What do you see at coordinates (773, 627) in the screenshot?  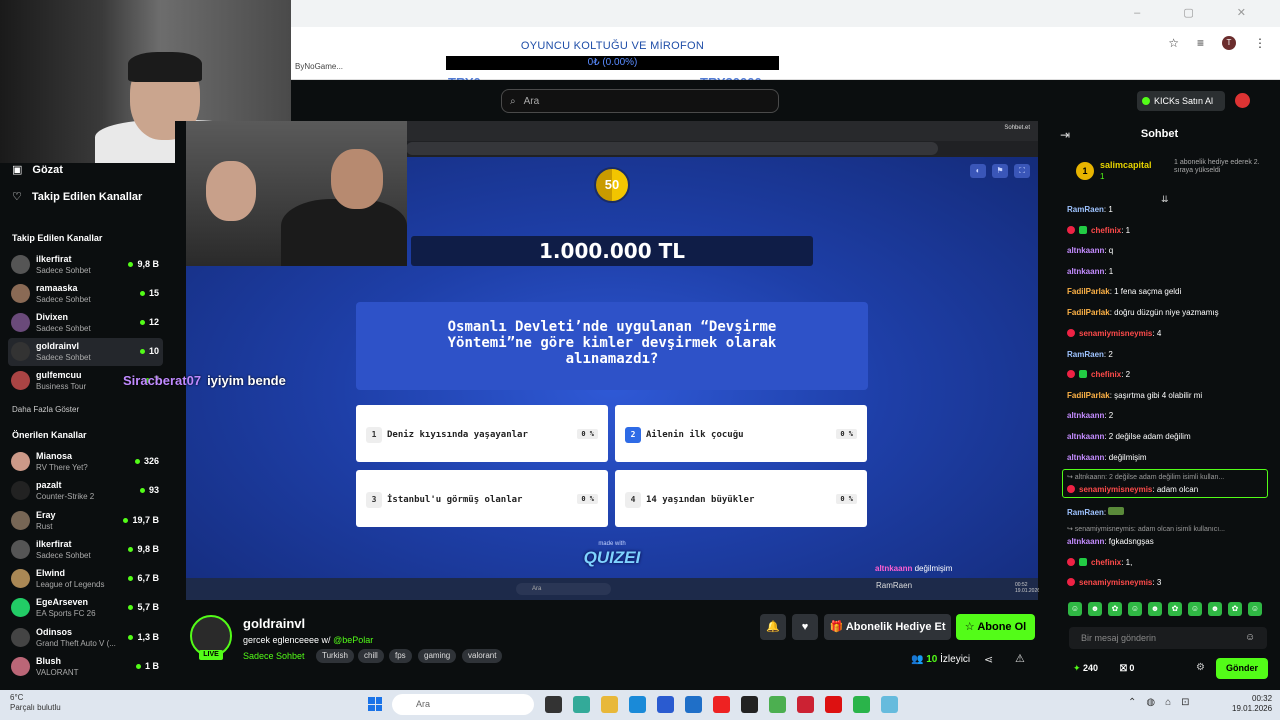 I see `notification-bell-button: 🔔` at bounding box center [773, 627].